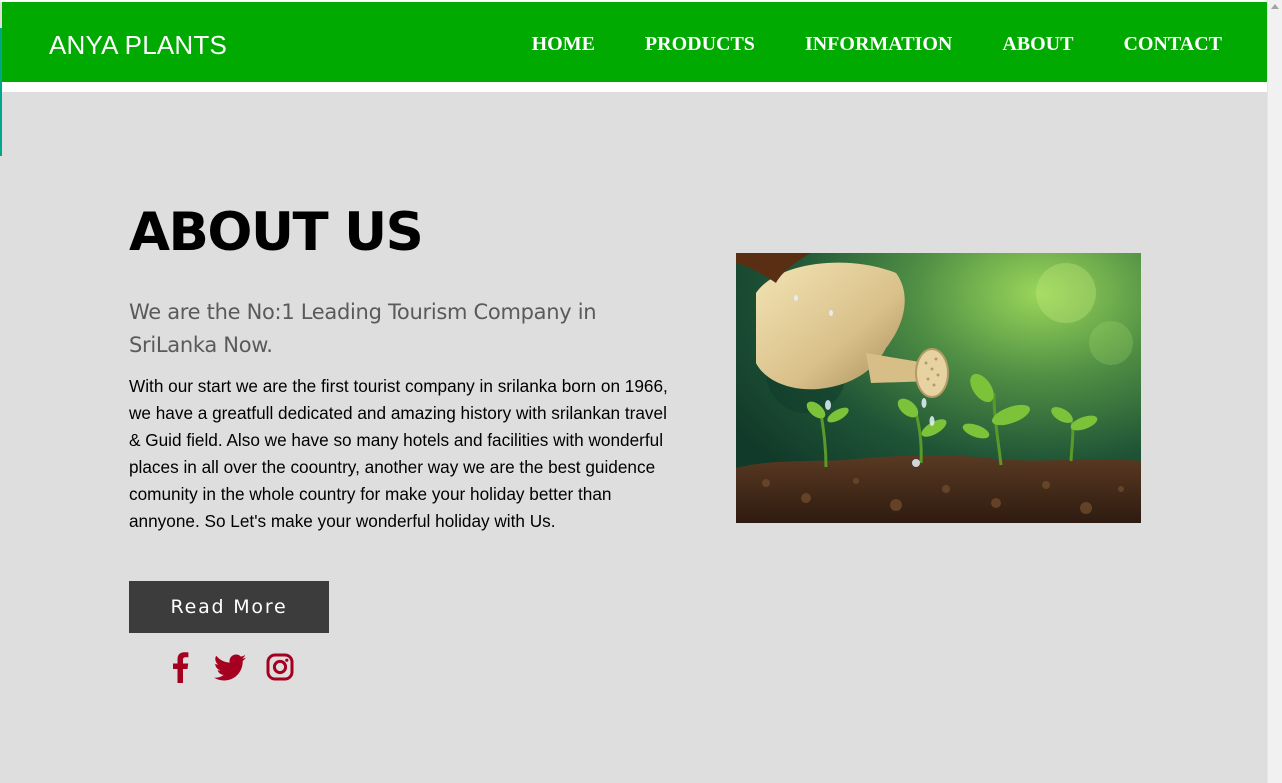 This screenshot has width=1282, height=783. I want to click on nav-information: INFORMATION, so click(878, 44).